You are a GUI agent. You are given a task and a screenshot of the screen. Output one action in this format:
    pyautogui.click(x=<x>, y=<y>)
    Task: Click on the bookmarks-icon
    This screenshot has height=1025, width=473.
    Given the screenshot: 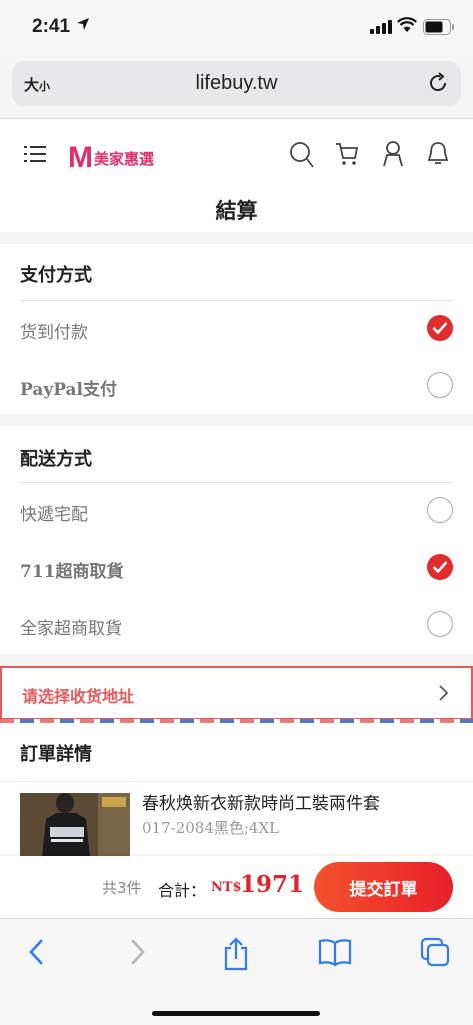 What is the action you would take?
    pyautogui.click(x=335, y=952)
    